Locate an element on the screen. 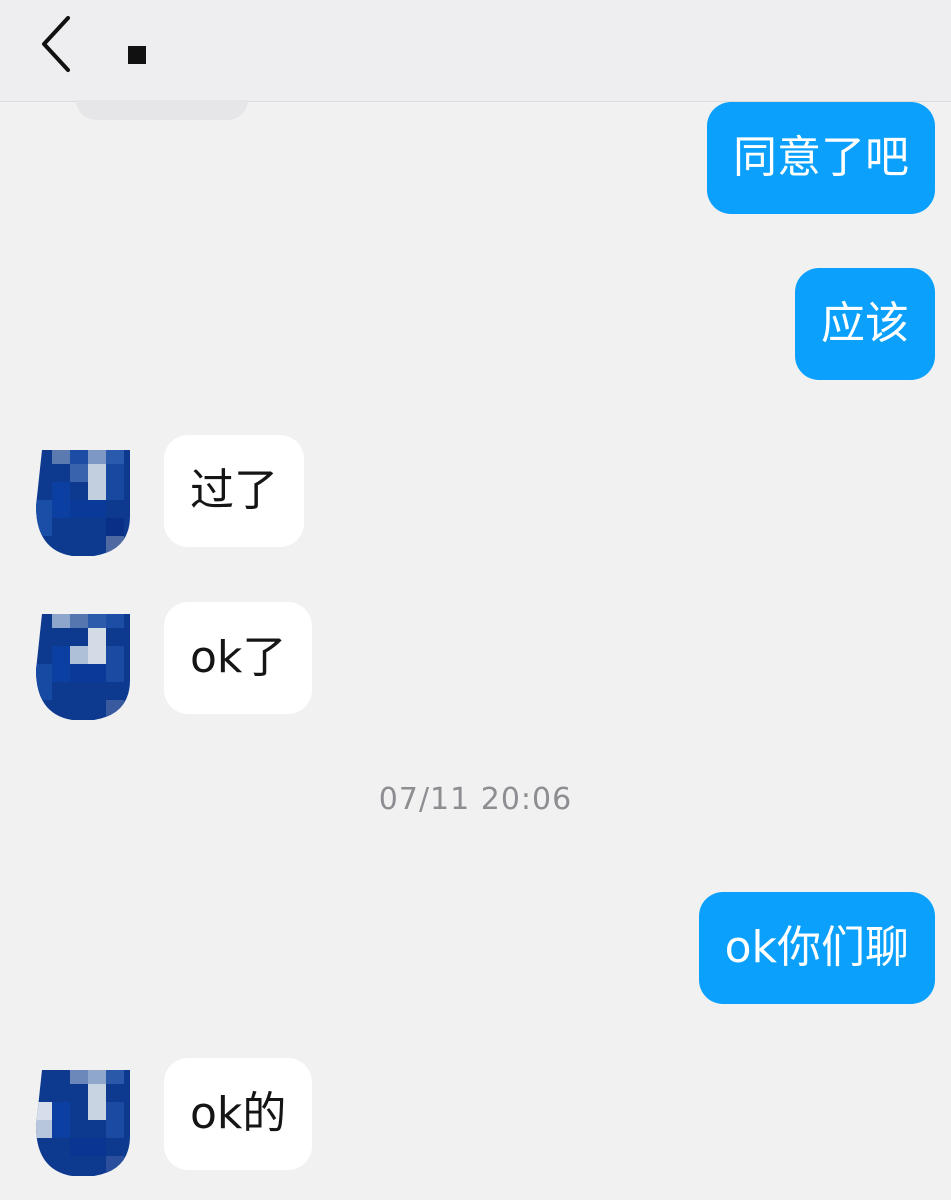  chat-title: . is located at coordinates (137, 55).